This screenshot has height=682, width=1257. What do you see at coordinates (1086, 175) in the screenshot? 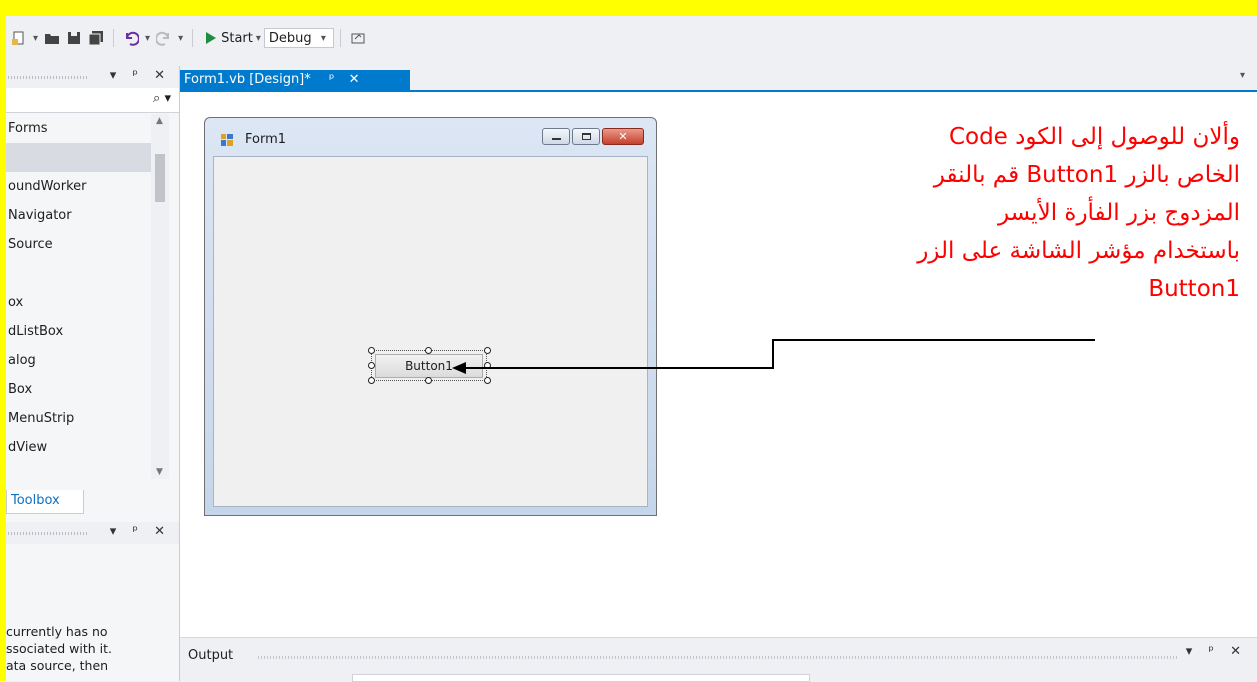
I see `annotation-line: الخاص بالزر Button1 قم بالنقر` at bounding box center [1086, 175].